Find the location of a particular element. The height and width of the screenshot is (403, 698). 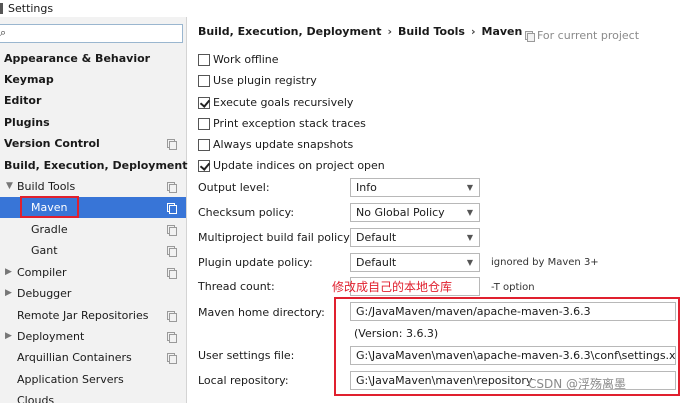

sidebar-item-label: Version Control is located at coordinates (52, 143).